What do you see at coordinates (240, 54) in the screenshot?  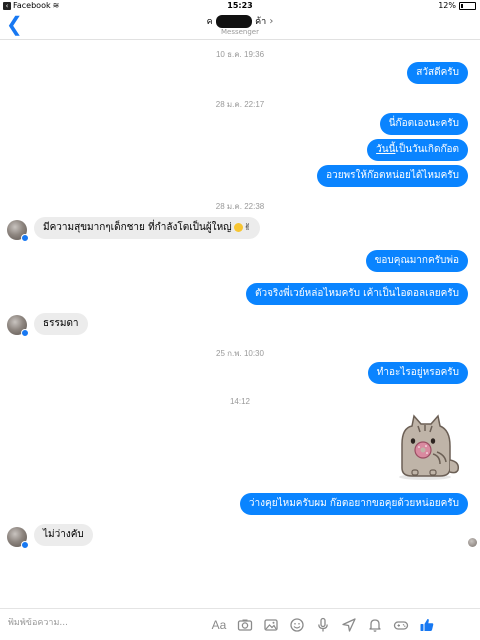 I see `timestamp: 10 ธ.ค. 19:36` at bounding box center [240, 54].